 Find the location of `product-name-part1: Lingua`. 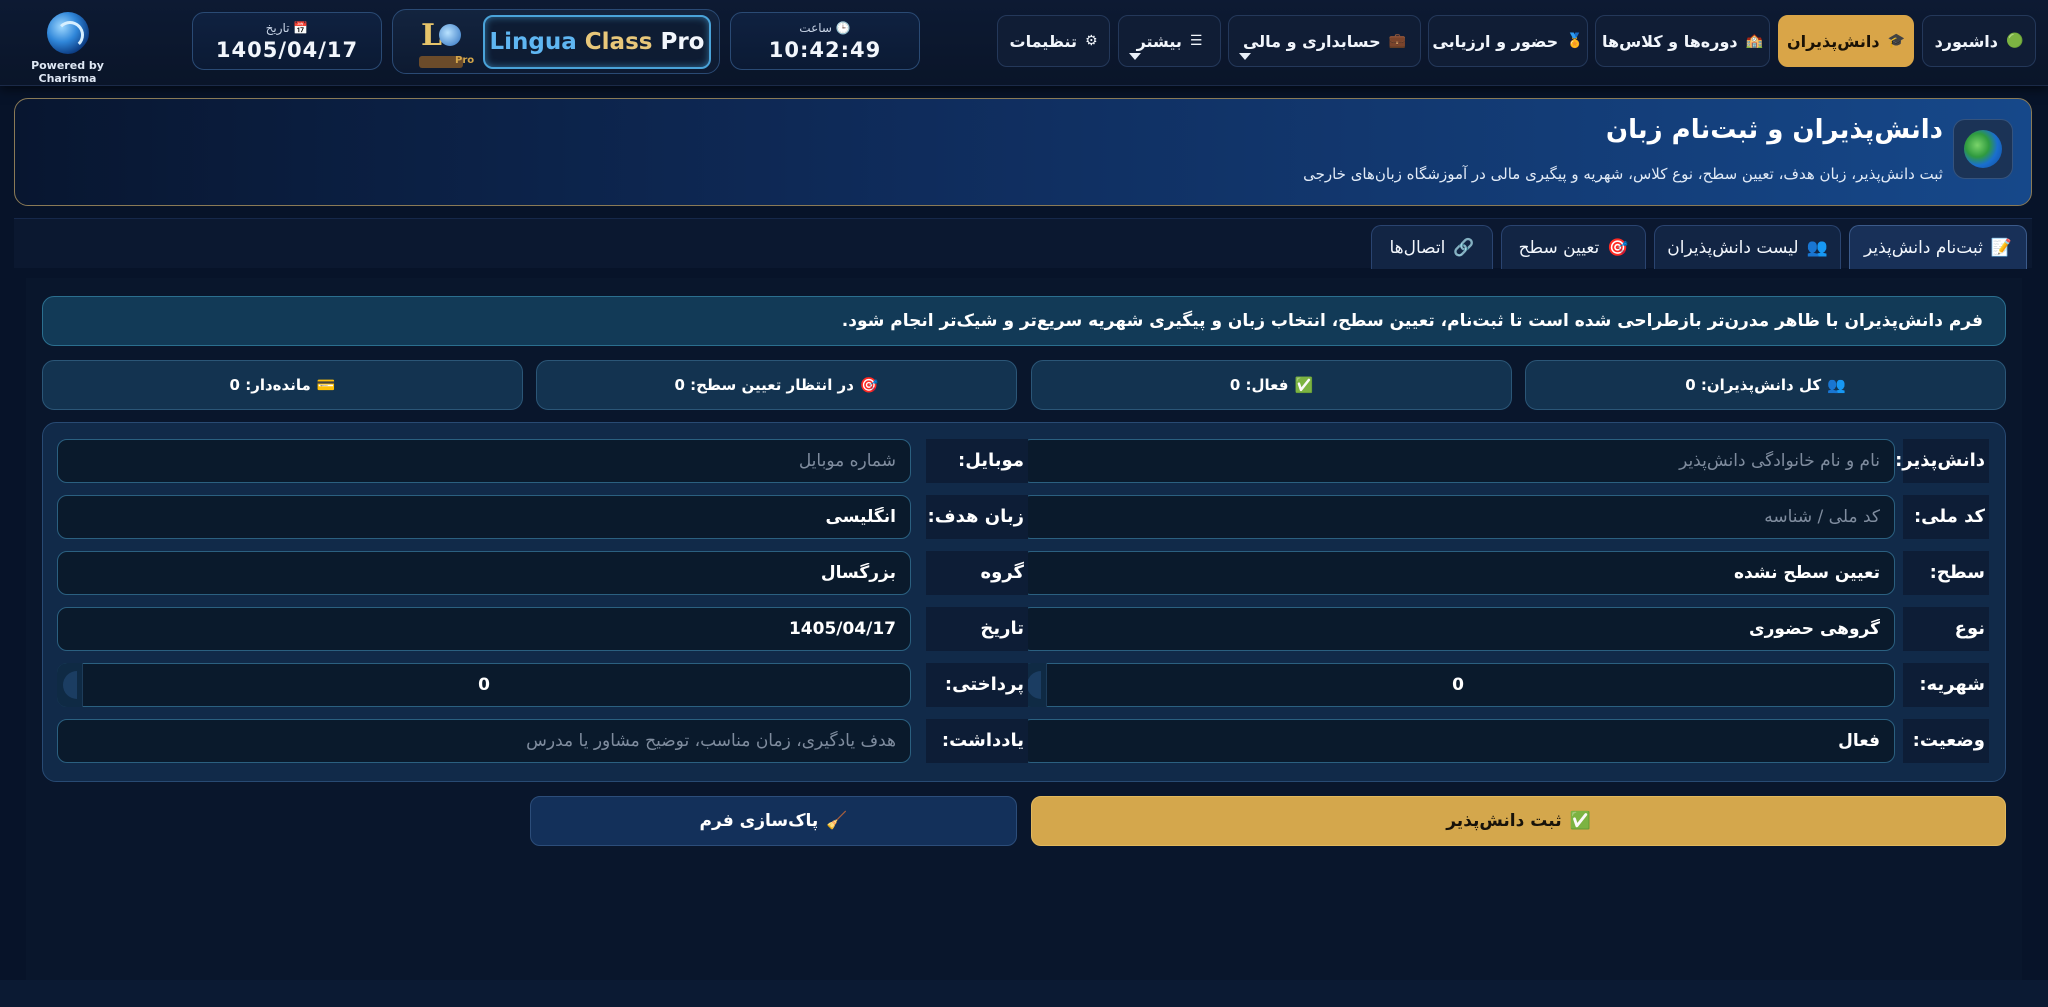

product-name-part1: Lingua is located at coordinates (533, 42).